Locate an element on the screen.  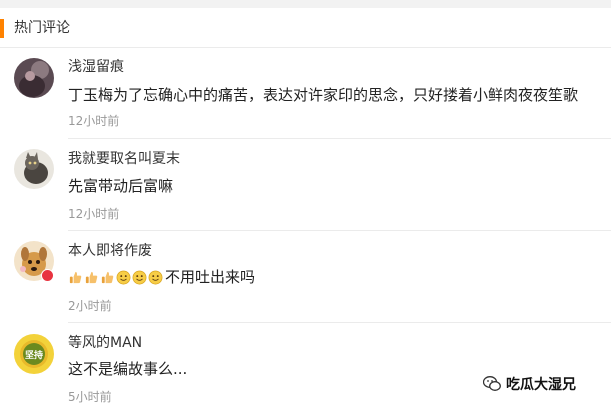
watermark-text: 吃瓜大湿兄 is located at coordinates (541, 385).